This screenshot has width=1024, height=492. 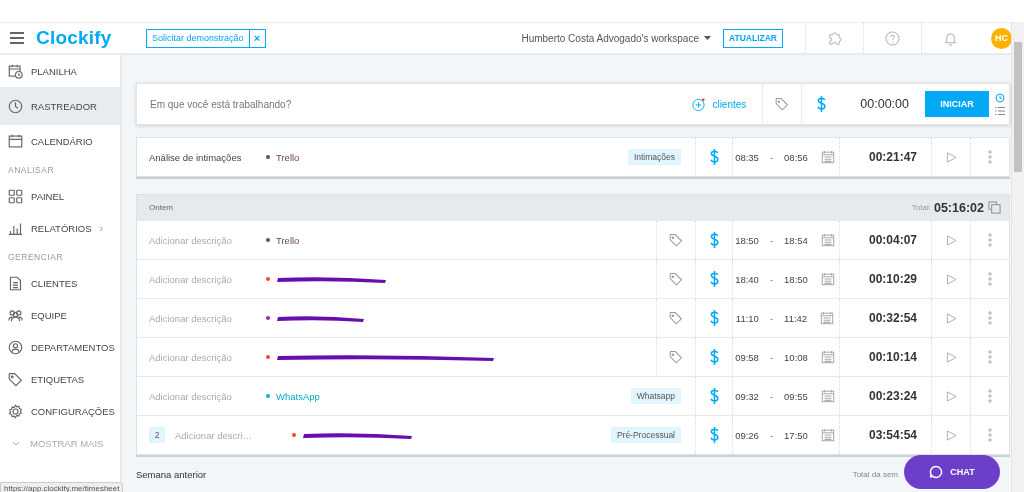 I want to click on start-time: 09:32, so click(x=747, y=396).